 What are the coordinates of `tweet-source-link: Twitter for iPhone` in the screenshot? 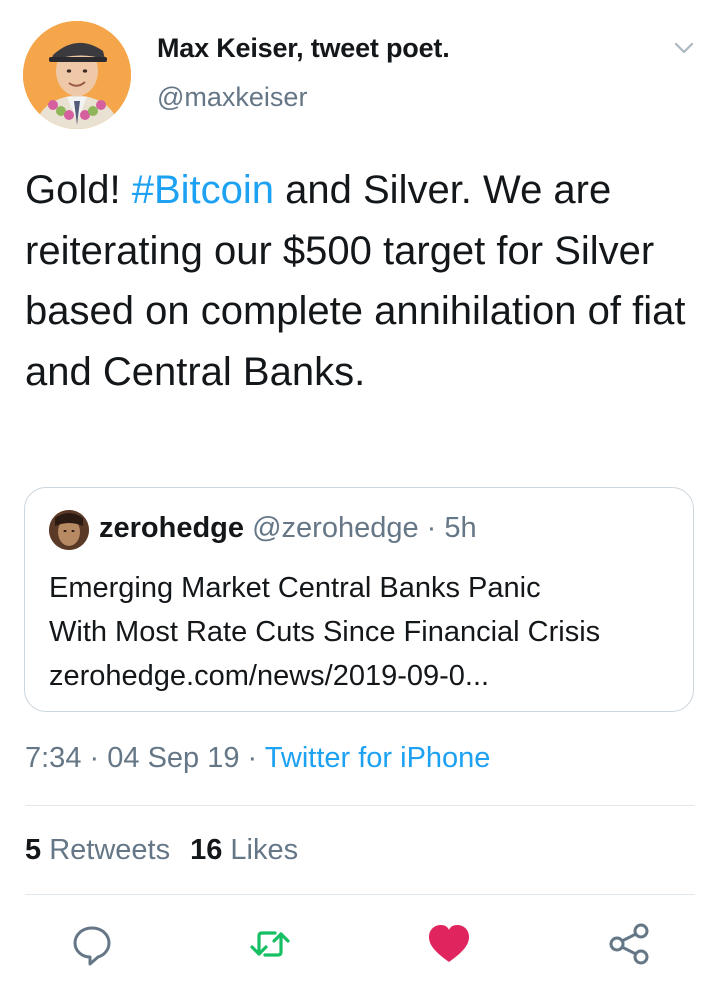 It's located at (378, 758).